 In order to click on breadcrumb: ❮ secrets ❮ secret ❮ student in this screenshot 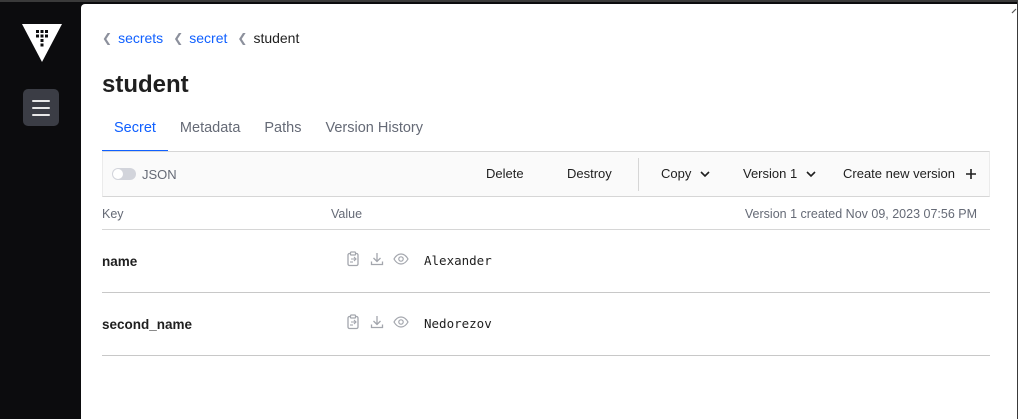, I will do `click(205, 38)`.